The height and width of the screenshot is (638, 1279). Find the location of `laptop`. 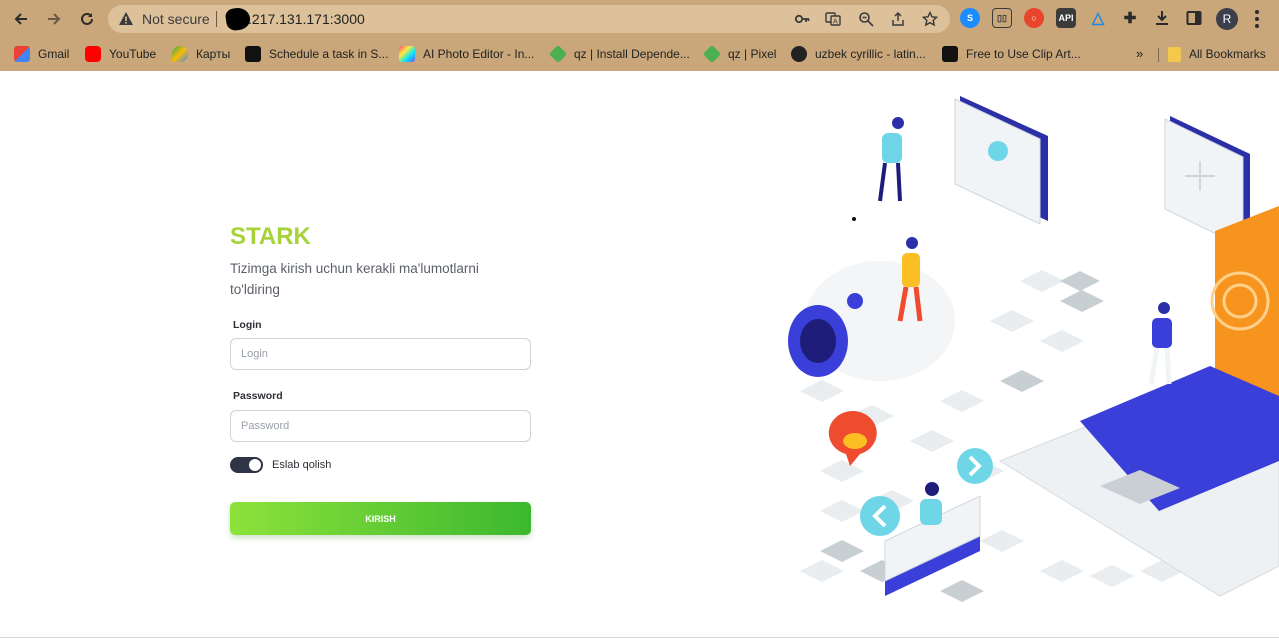

laptop is located at coordinates (1138, 481).